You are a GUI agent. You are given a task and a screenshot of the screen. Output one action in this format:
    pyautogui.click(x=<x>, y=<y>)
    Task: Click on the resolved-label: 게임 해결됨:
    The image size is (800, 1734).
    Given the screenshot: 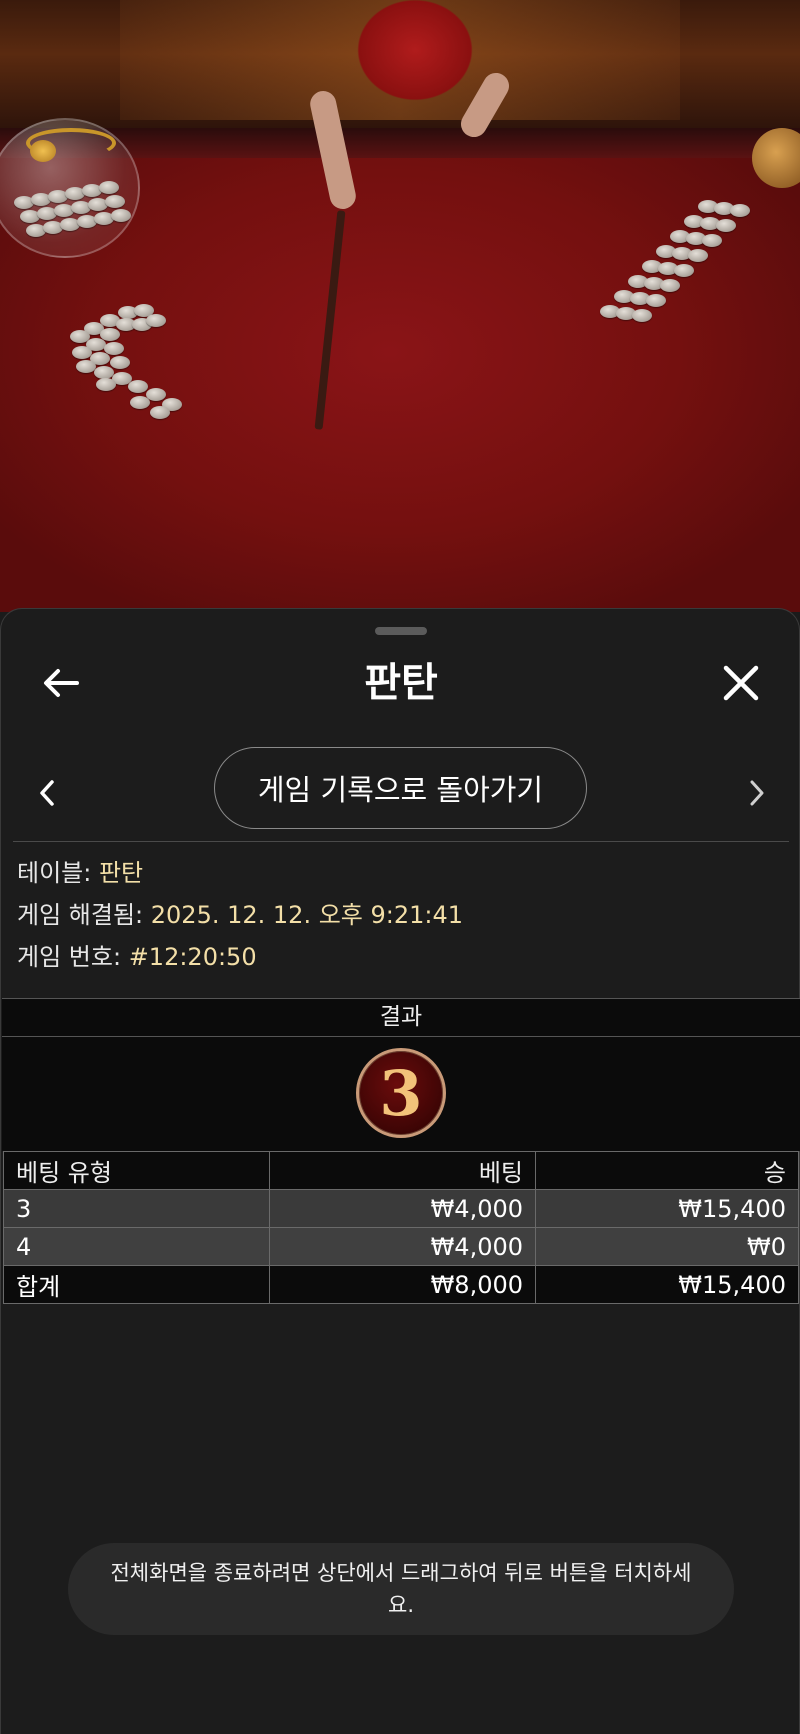 What is the action you would take?
    pyautogui.click(x=80, y=915)
    